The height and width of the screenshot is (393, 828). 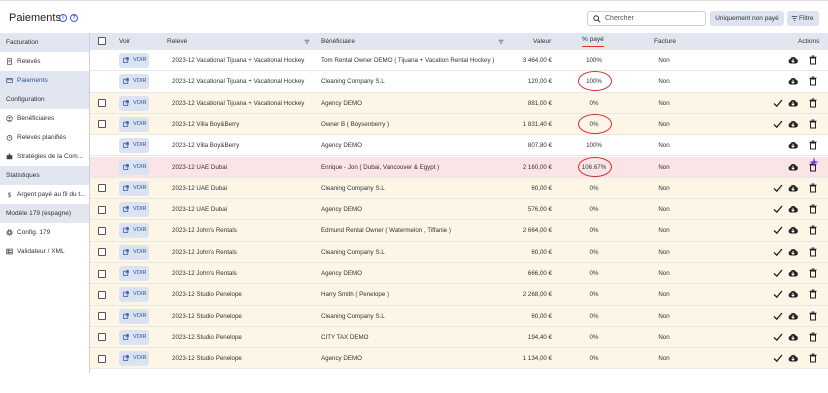 I want to click on sidebar-item: Validateur / XML, so click(x=44, y=251).